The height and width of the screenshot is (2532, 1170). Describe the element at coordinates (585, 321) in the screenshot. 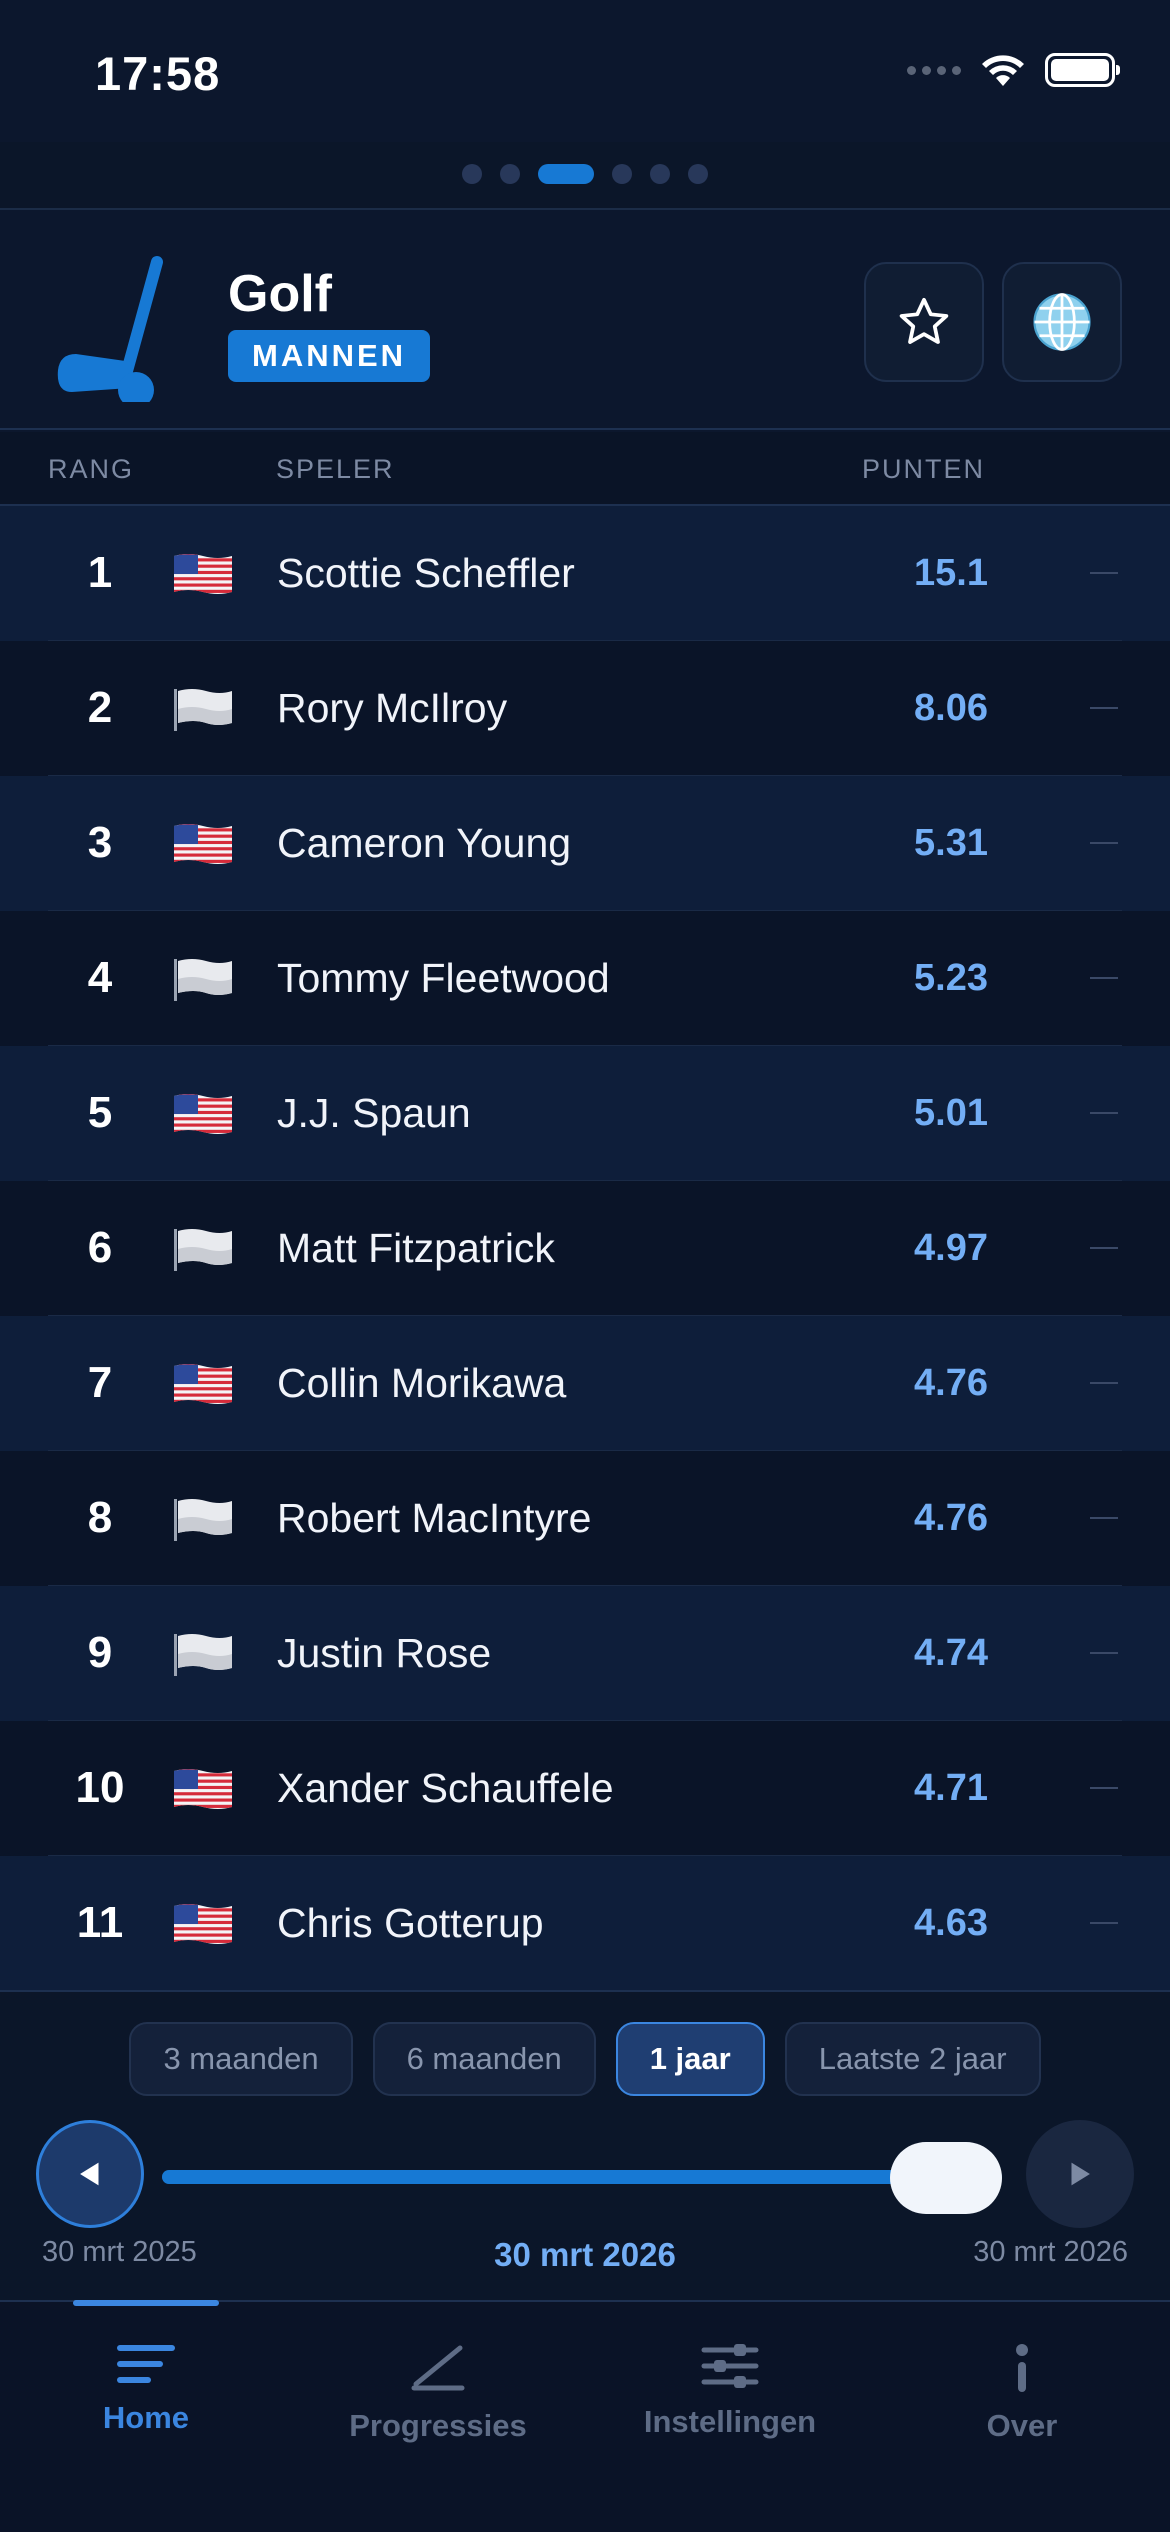

I see `sport-header: Golf MANNEN` at that location.